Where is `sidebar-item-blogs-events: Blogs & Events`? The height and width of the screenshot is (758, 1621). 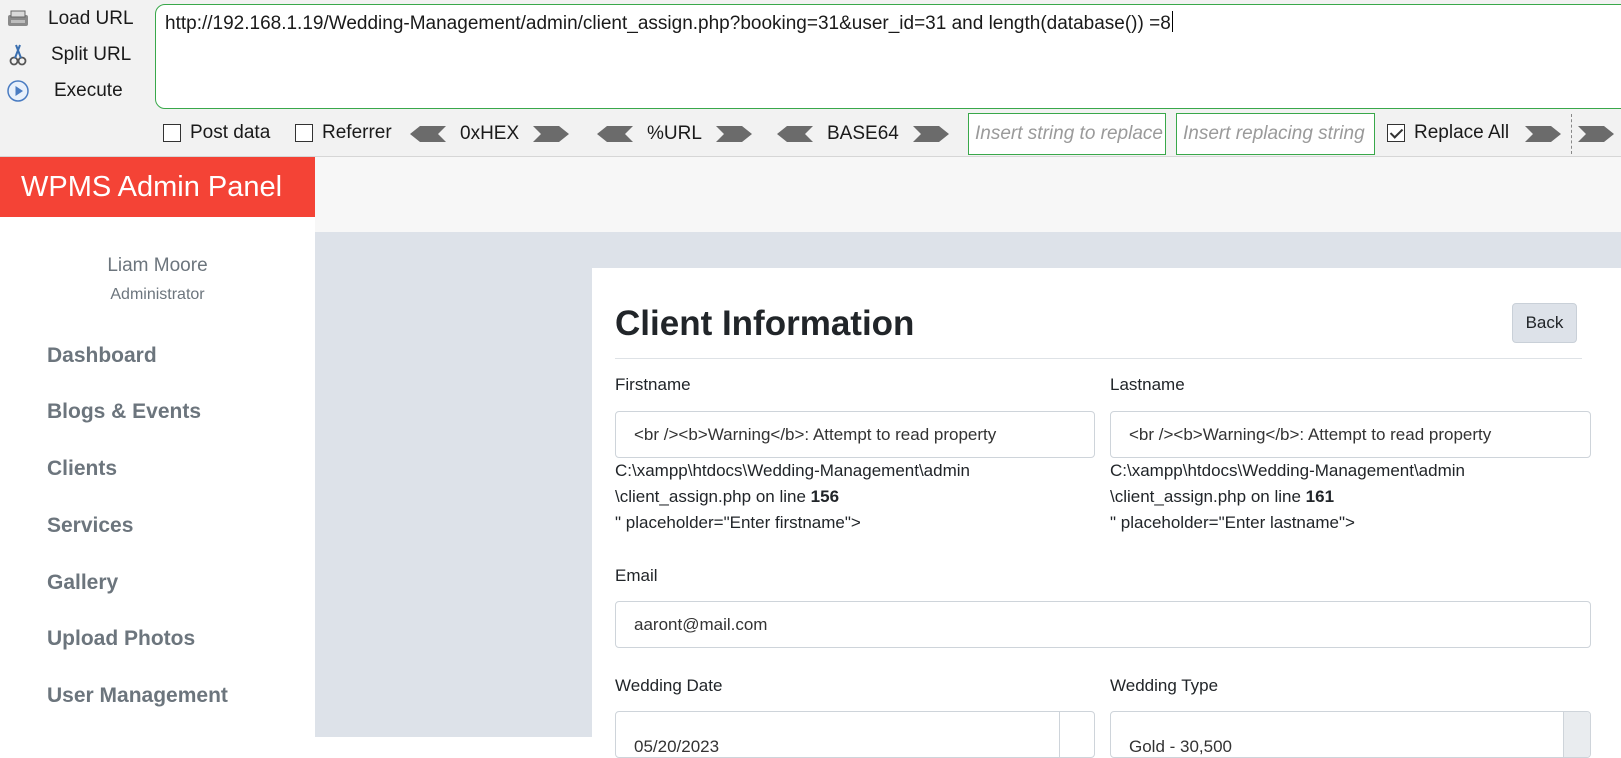 sidebar-item-blogs-events: Blogs & Events is located at coordinates (124, 412).